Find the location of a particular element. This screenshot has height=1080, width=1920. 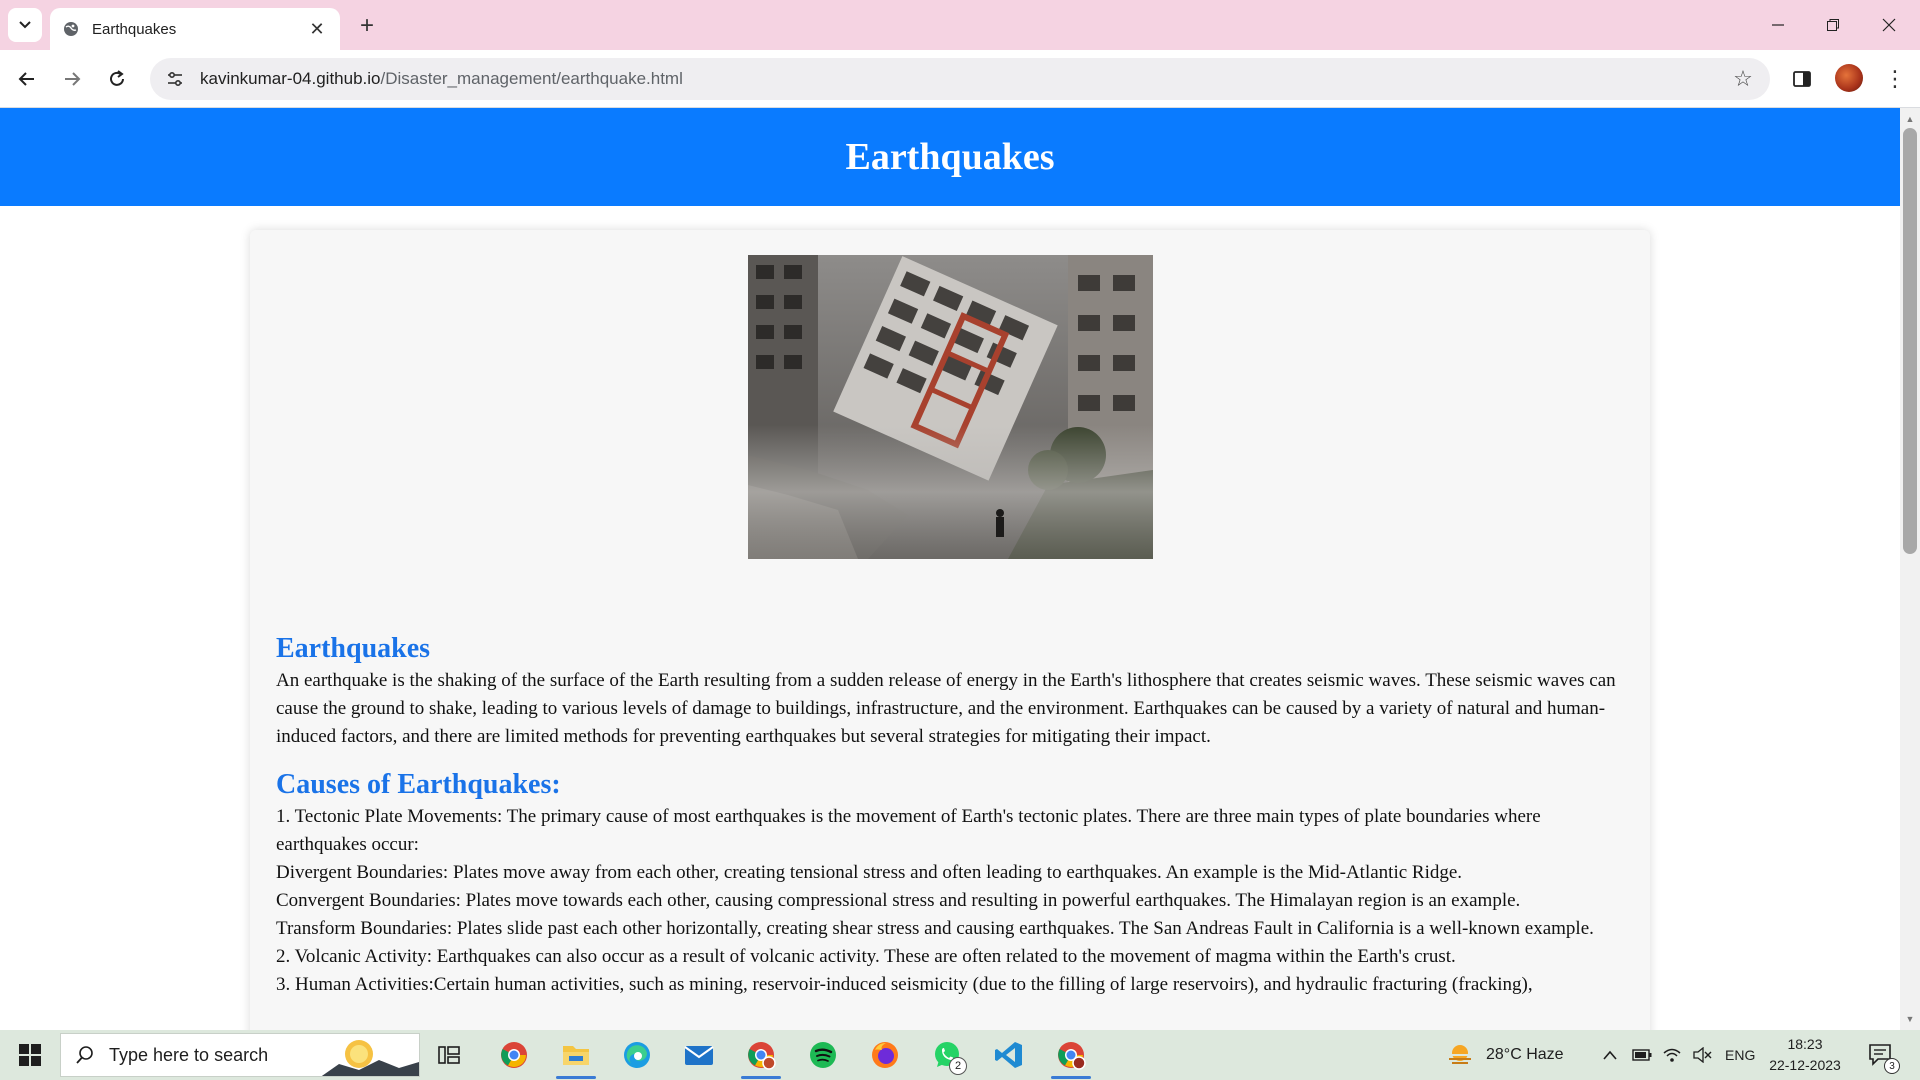

taskbar-chrome-active-button is located at coordinates (1071, 1057).